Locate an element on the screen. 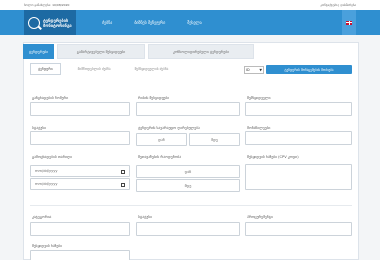 The height and width of the screenshot is (260, 380). cpv-label: შესყიდვის ხაზები (CPV კოდი) is located at coordinates (273, 157).